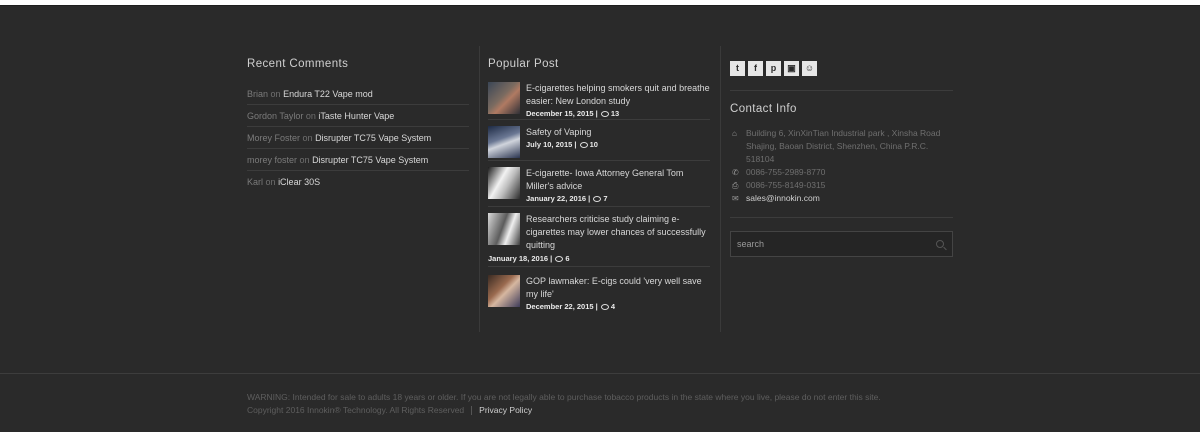 The width and height of the screenshot is (1200, 432). I want to click on email-link: sales@innokin.com, so click(783, 198).